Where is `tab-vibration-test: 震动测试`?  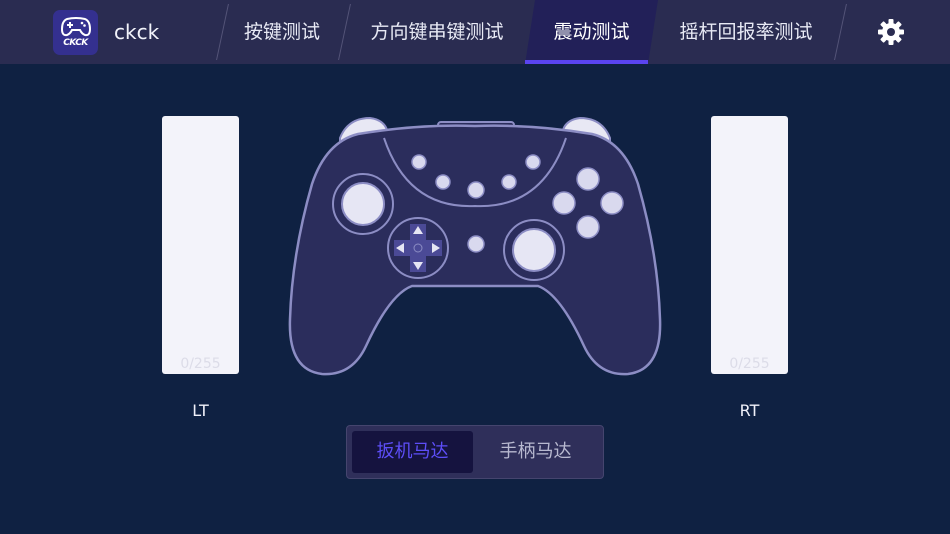
tab-vibration-test: 震动测试 is located at coordinates (591, 32).